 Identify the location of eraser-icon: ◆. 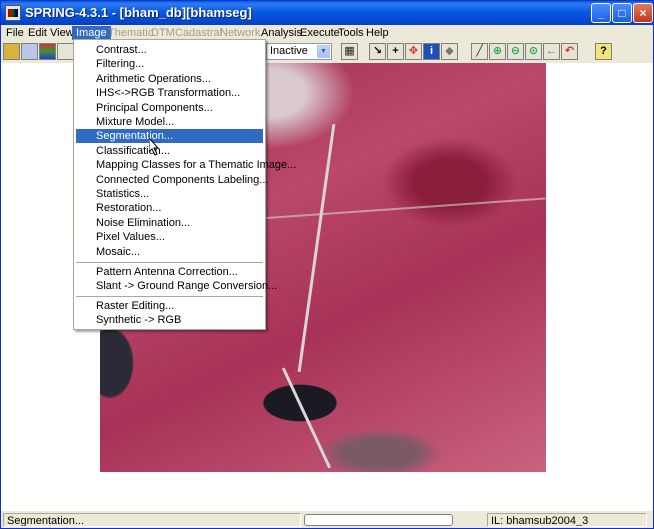
(449, 51).